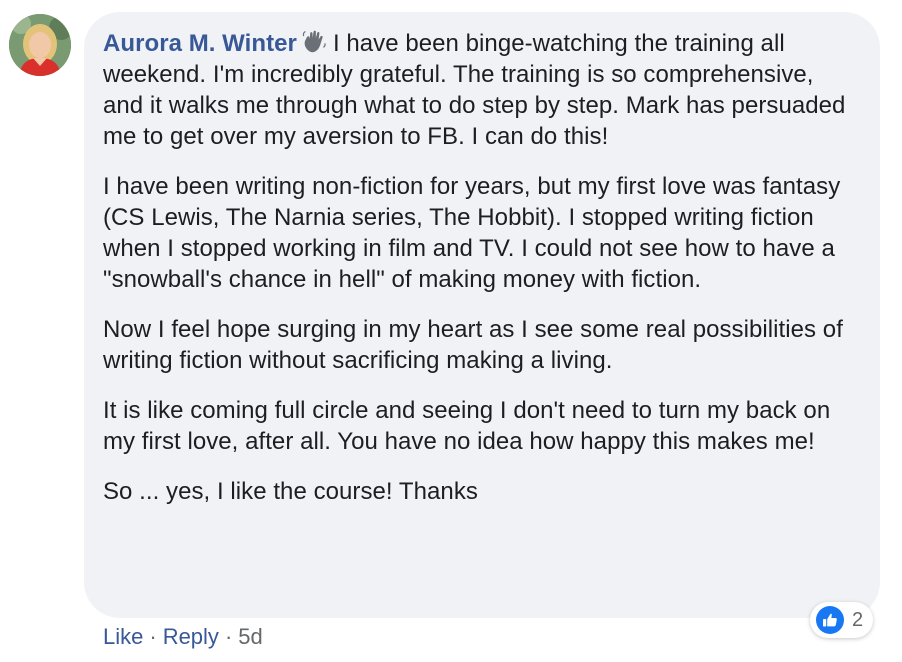 This screenshot has height=662, width=902. What do you see at coordinates (123, 636) in the screenshot?
I see `like-button: Like` at bounding box center [123, 636].